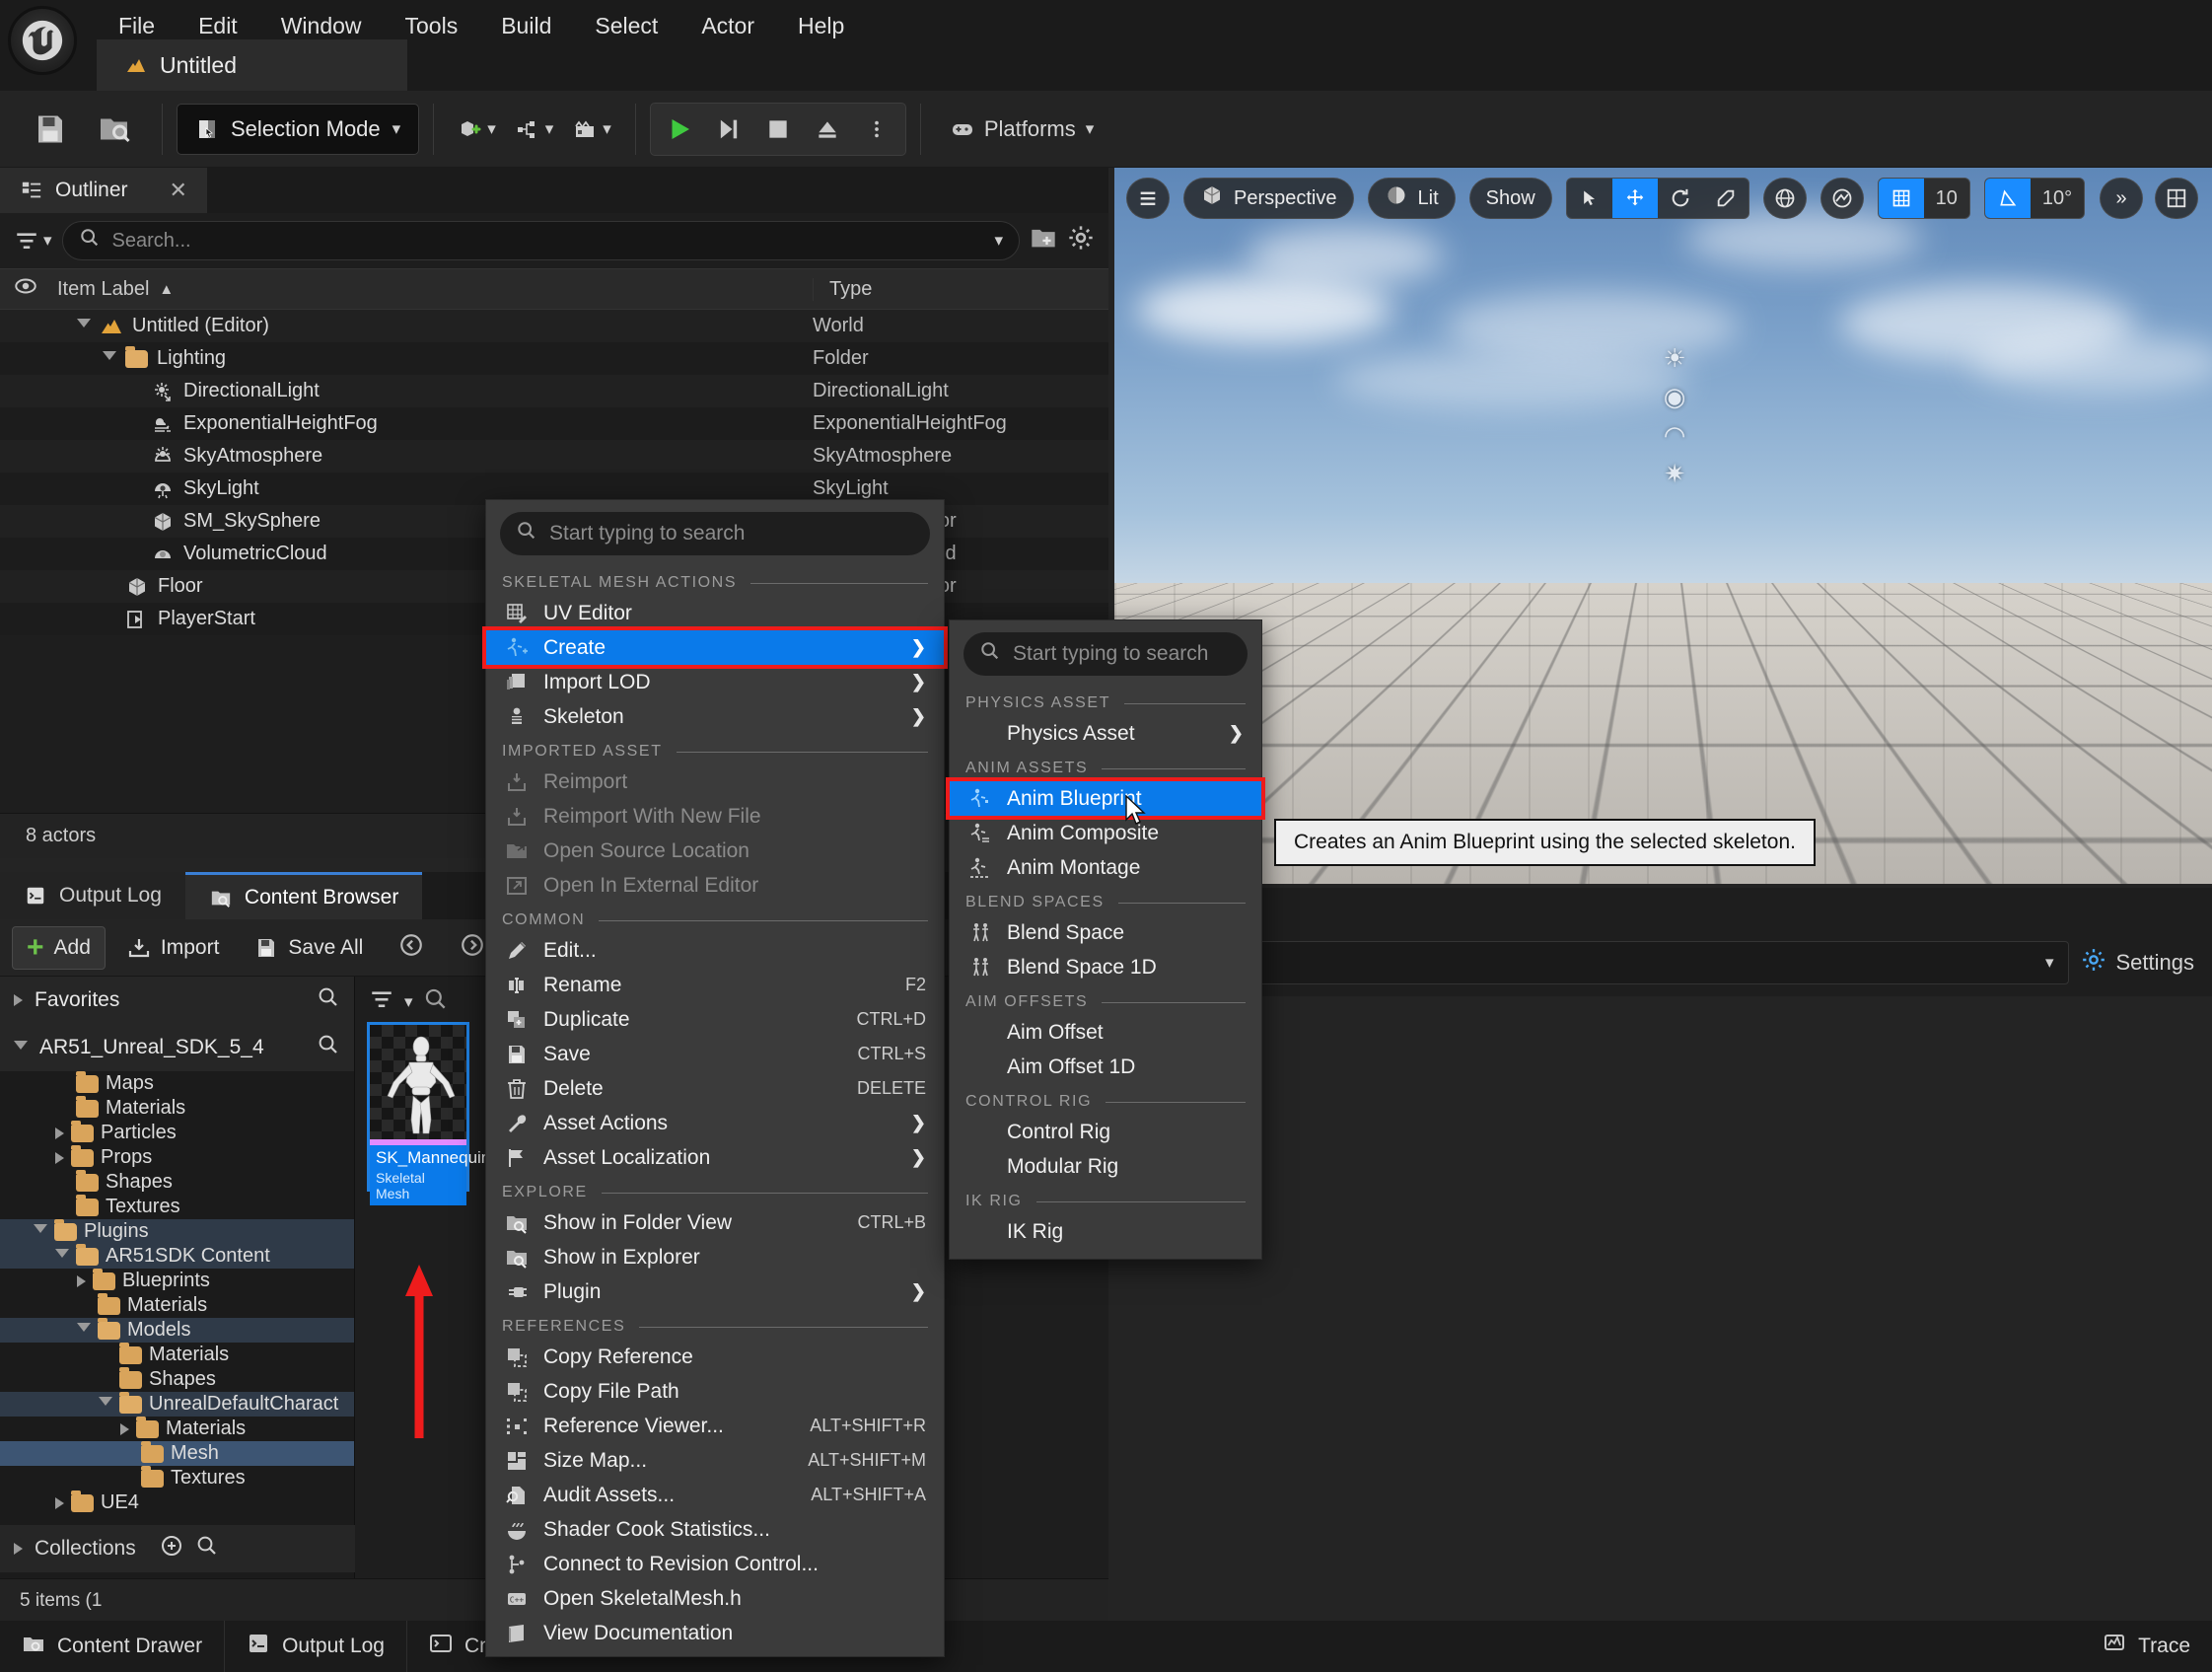 Image resolution: width=2212 pixels, height=1672 pixels. What do you see at coordinates (2176, 198) in the screenshot?
I see `maximize-viewport-icon` at bounding box center [2176, 198].